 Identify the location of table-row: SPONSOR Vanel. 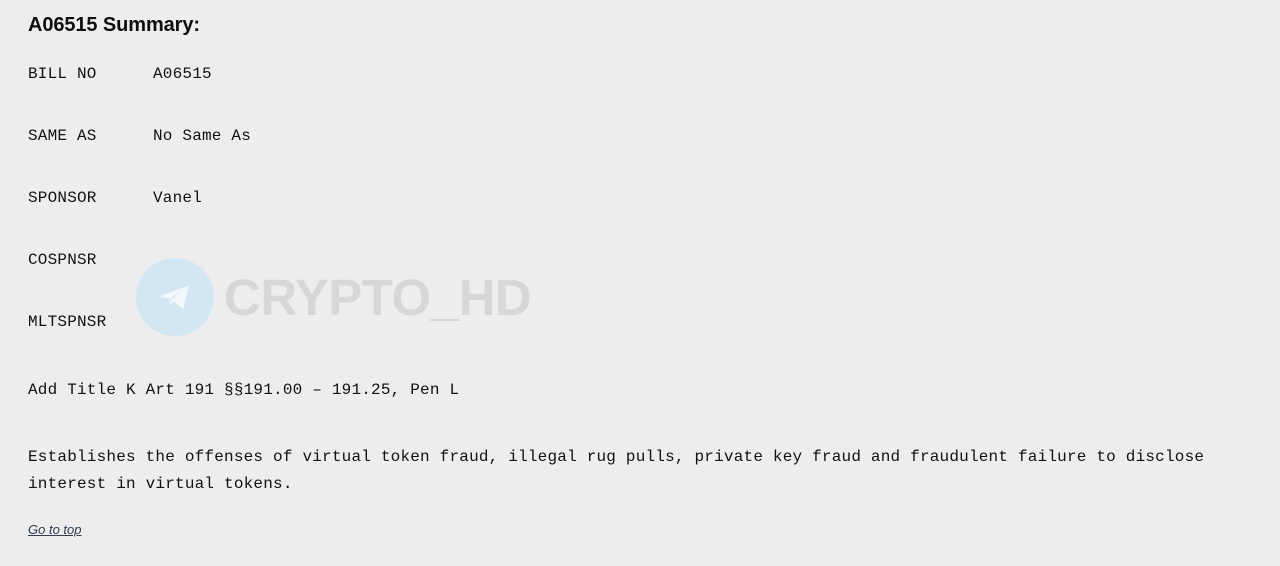
(139, 221).